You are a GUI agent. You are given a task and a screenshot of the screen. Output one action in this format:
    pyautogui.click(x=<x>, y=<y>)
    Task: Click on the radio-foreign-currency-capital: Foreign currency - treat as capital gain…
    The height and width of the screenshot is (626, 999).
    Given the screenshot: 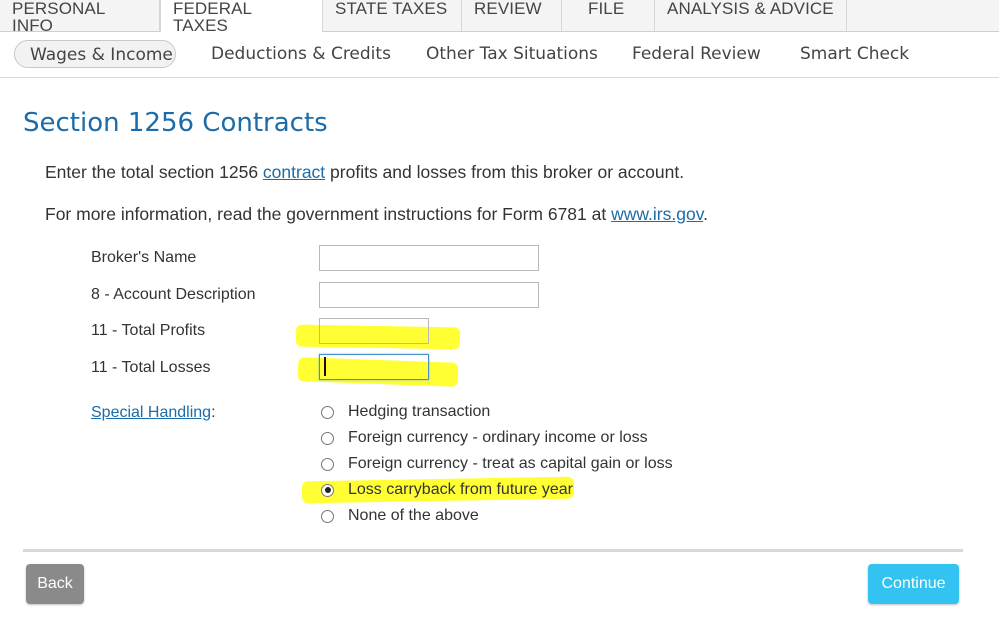 What is the action you would take?
    pyautogui.click(x=497, y=464)
    